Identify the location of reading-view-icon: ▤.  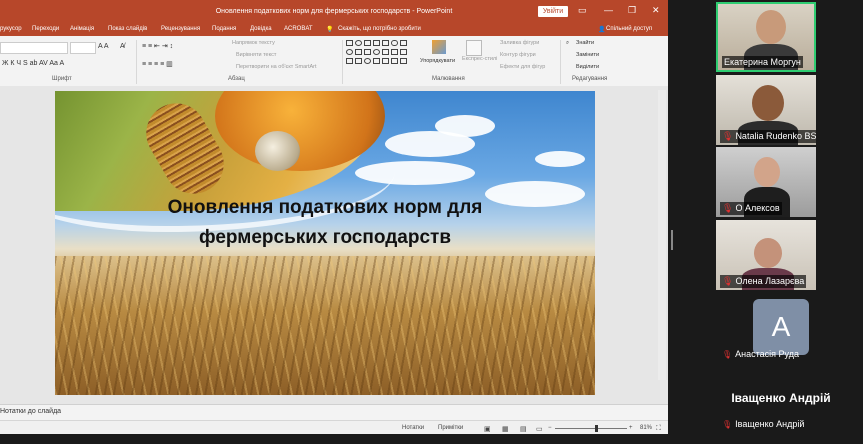
(523, 429).